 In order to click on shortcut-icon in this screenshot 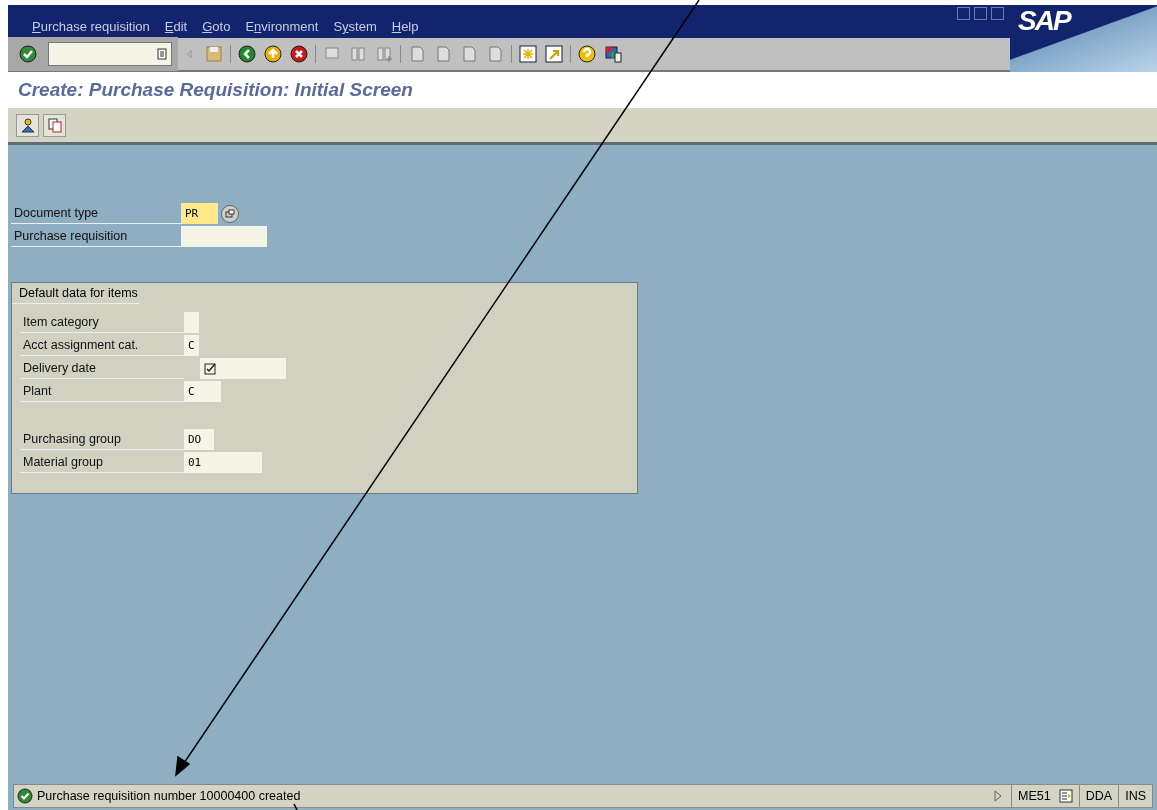, I will do `click(554, 54)`.